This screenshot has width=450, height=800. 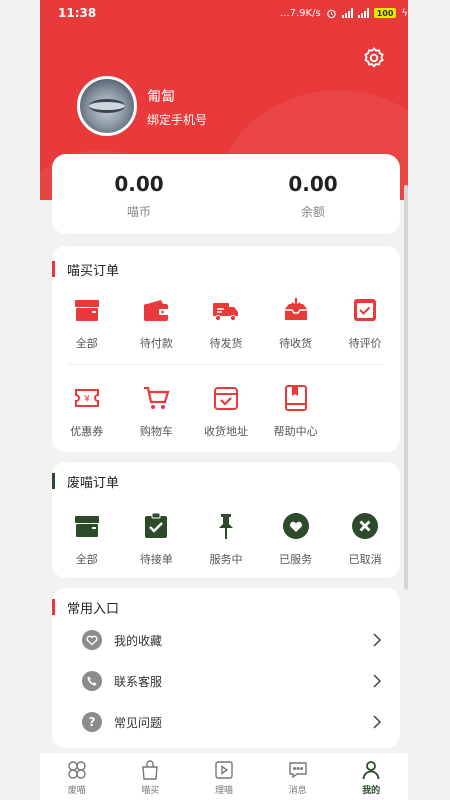 What do you see at coordinates (225, 431) in the screenshot?
I see `address-label: 收货地址` at bounding box center [225, 431].